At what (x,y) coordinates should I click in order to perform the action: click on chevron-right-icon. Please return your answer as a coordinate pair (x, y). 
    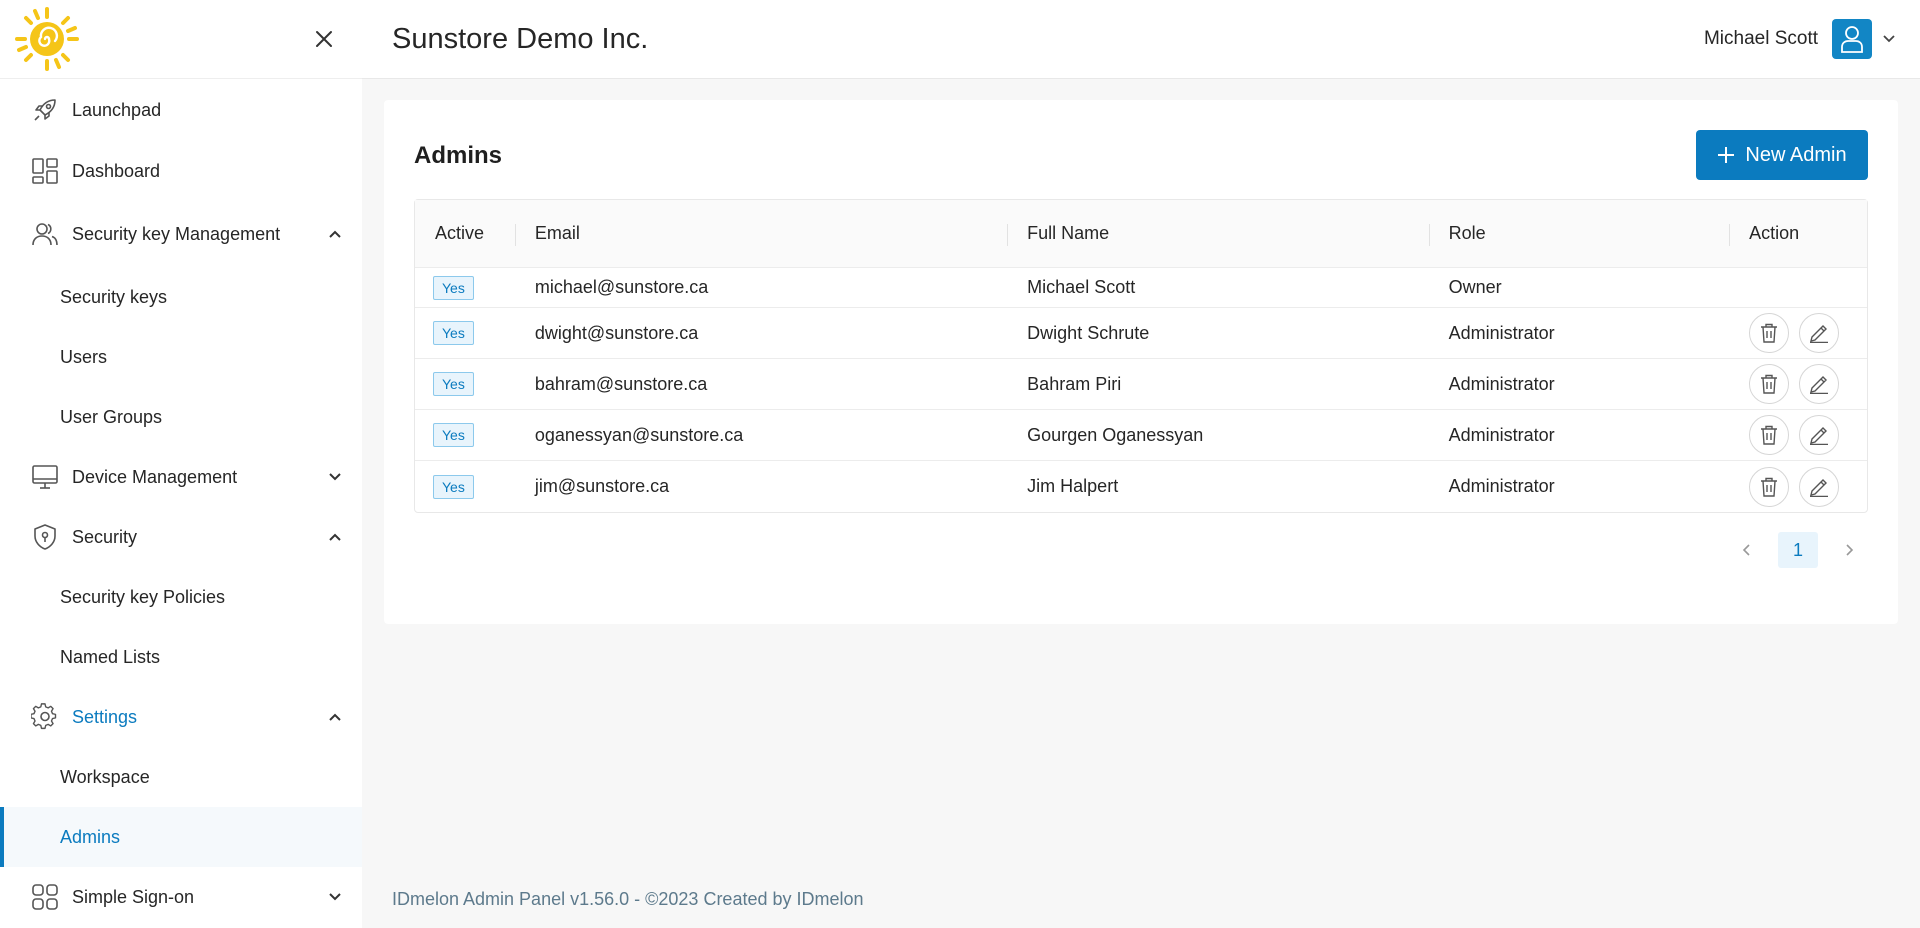
    Looking at the image, I should click on (1850, 550).